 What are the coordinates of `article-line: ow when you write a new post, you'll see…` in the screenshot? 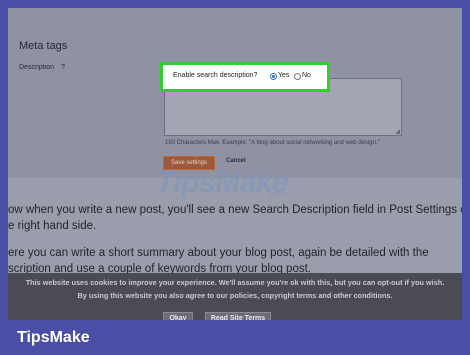 It's located at (235, 210).